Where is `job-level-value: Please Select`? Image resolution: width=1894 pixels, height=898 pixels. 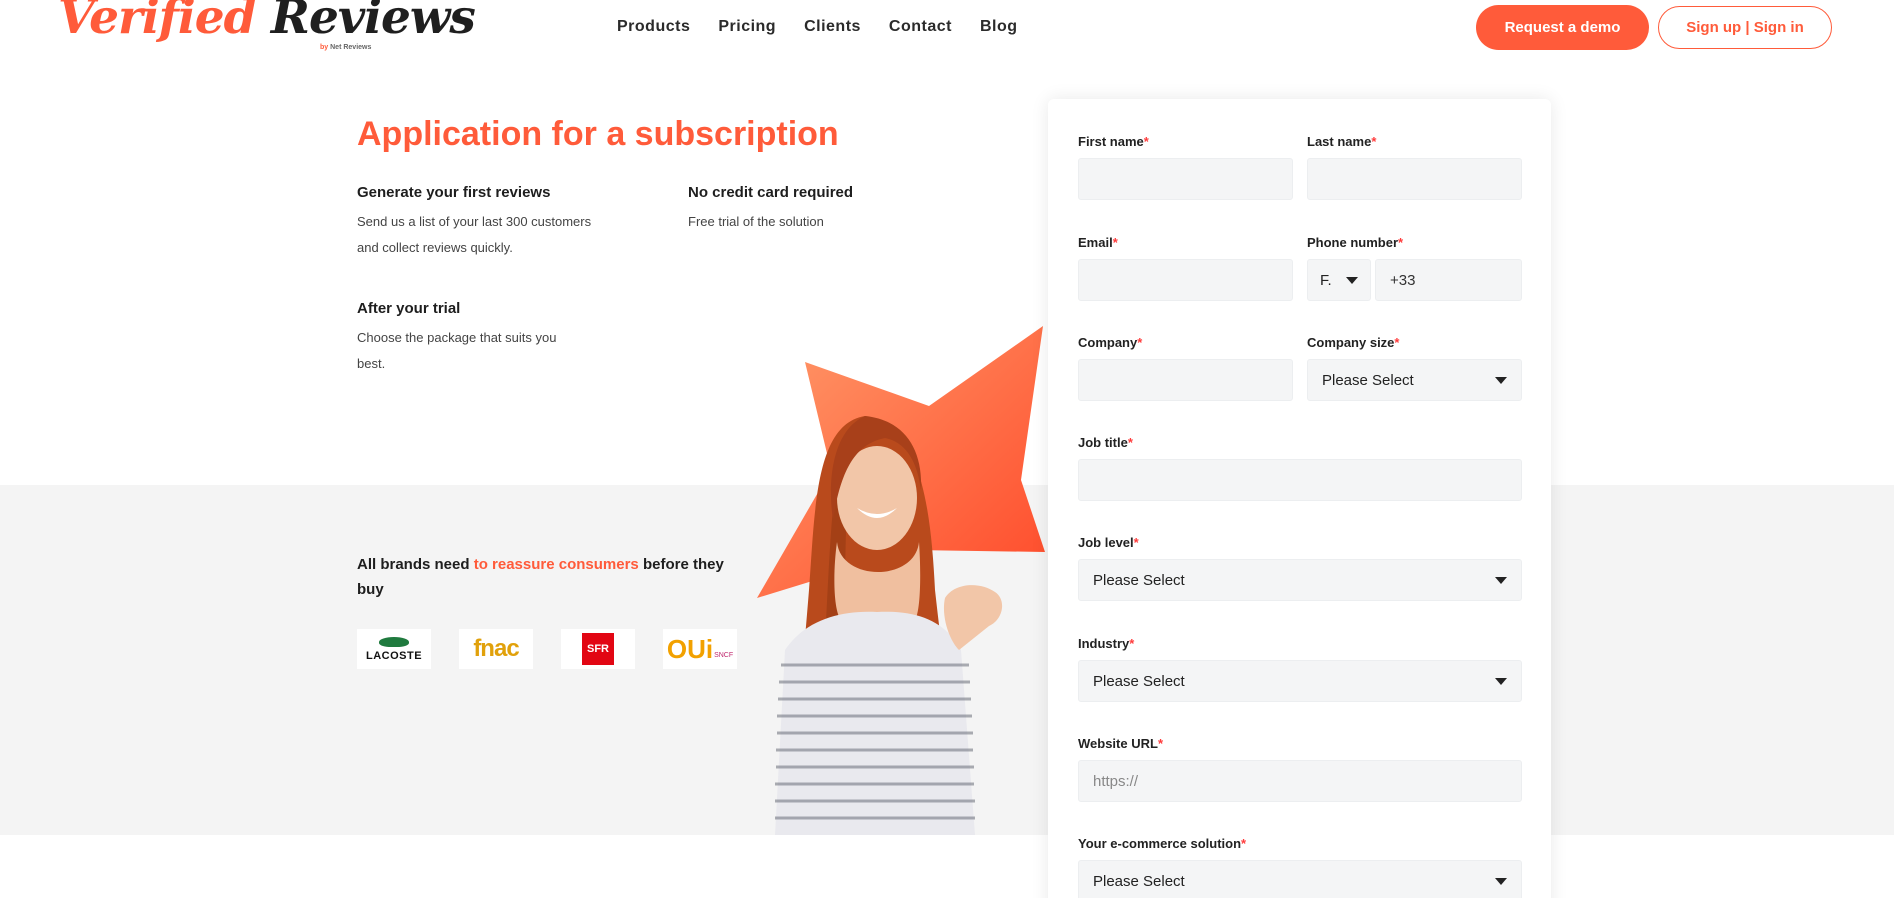
job-level-value: Please Select is located at coordinates (1139, 580).